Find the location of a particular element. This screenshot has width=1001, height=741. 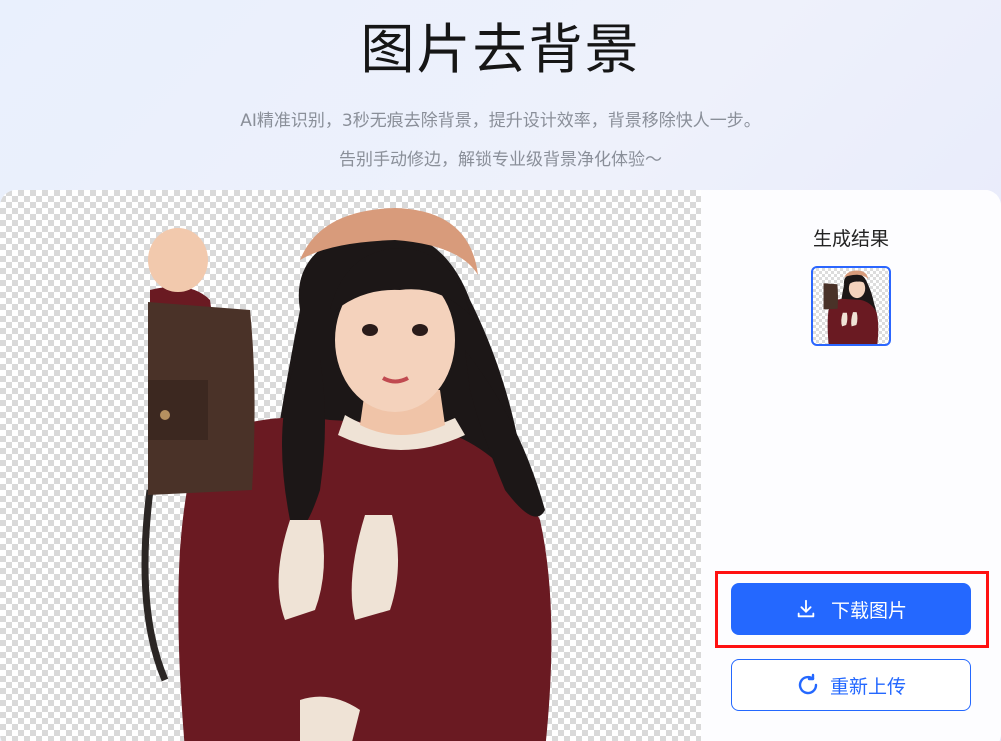

page-subtitle-line2: 告别手动修边，解锁专业级背景净化体验～ is located at coordinates (500, 160).